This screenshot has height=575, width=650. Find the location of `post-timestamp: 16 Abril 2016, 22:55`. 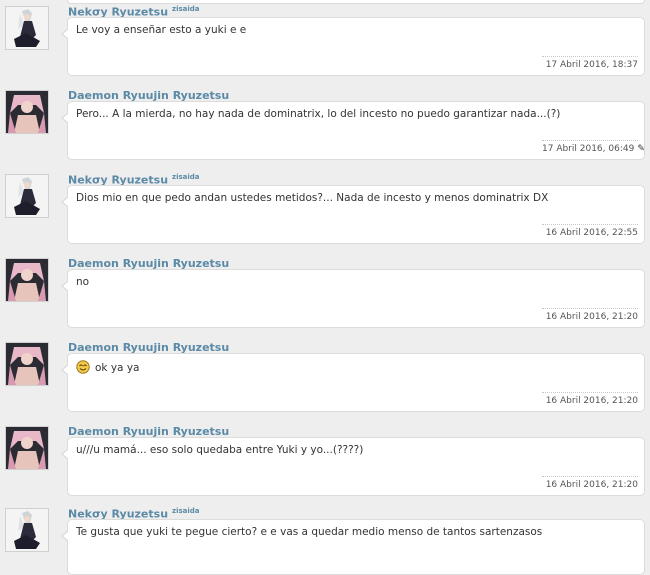

post-timestamp: 16 Abril 2016, 22:55 is located at coordinates (590, 231).